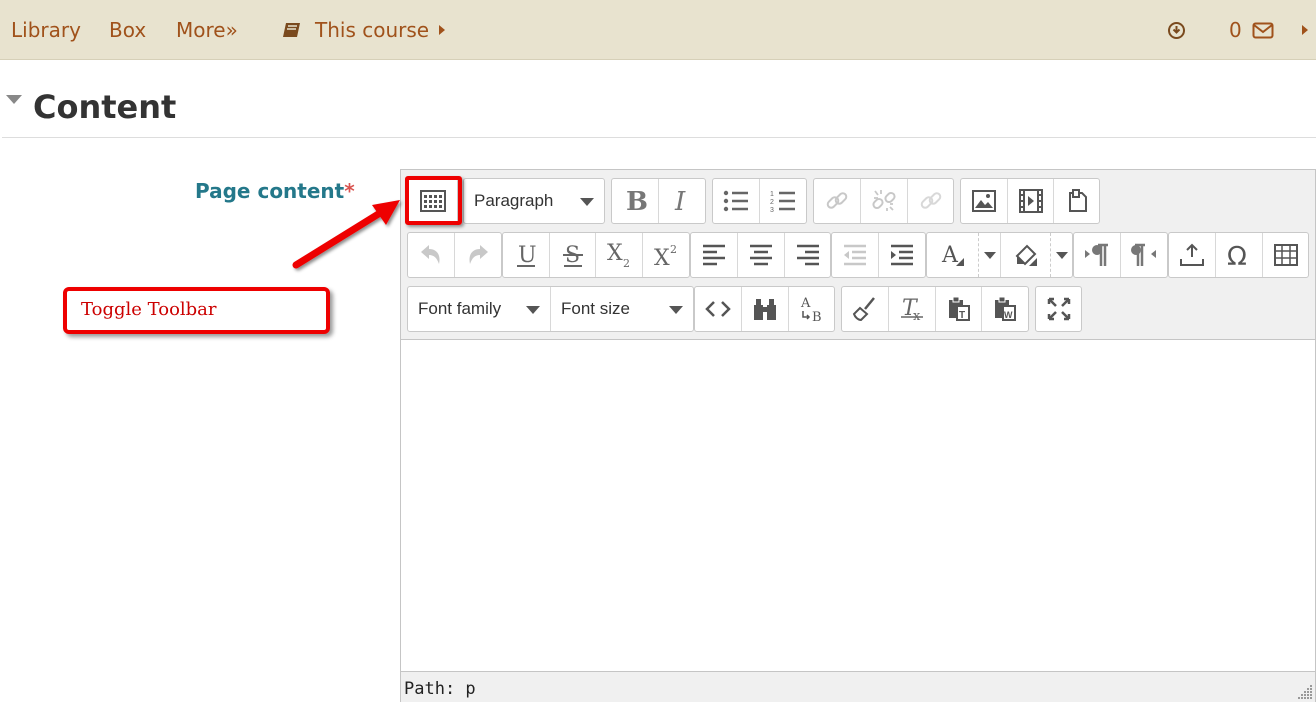  Describe the element at coordinates (346, 234) in the screenshot. I see `annotation-arrow-icon` at that location.